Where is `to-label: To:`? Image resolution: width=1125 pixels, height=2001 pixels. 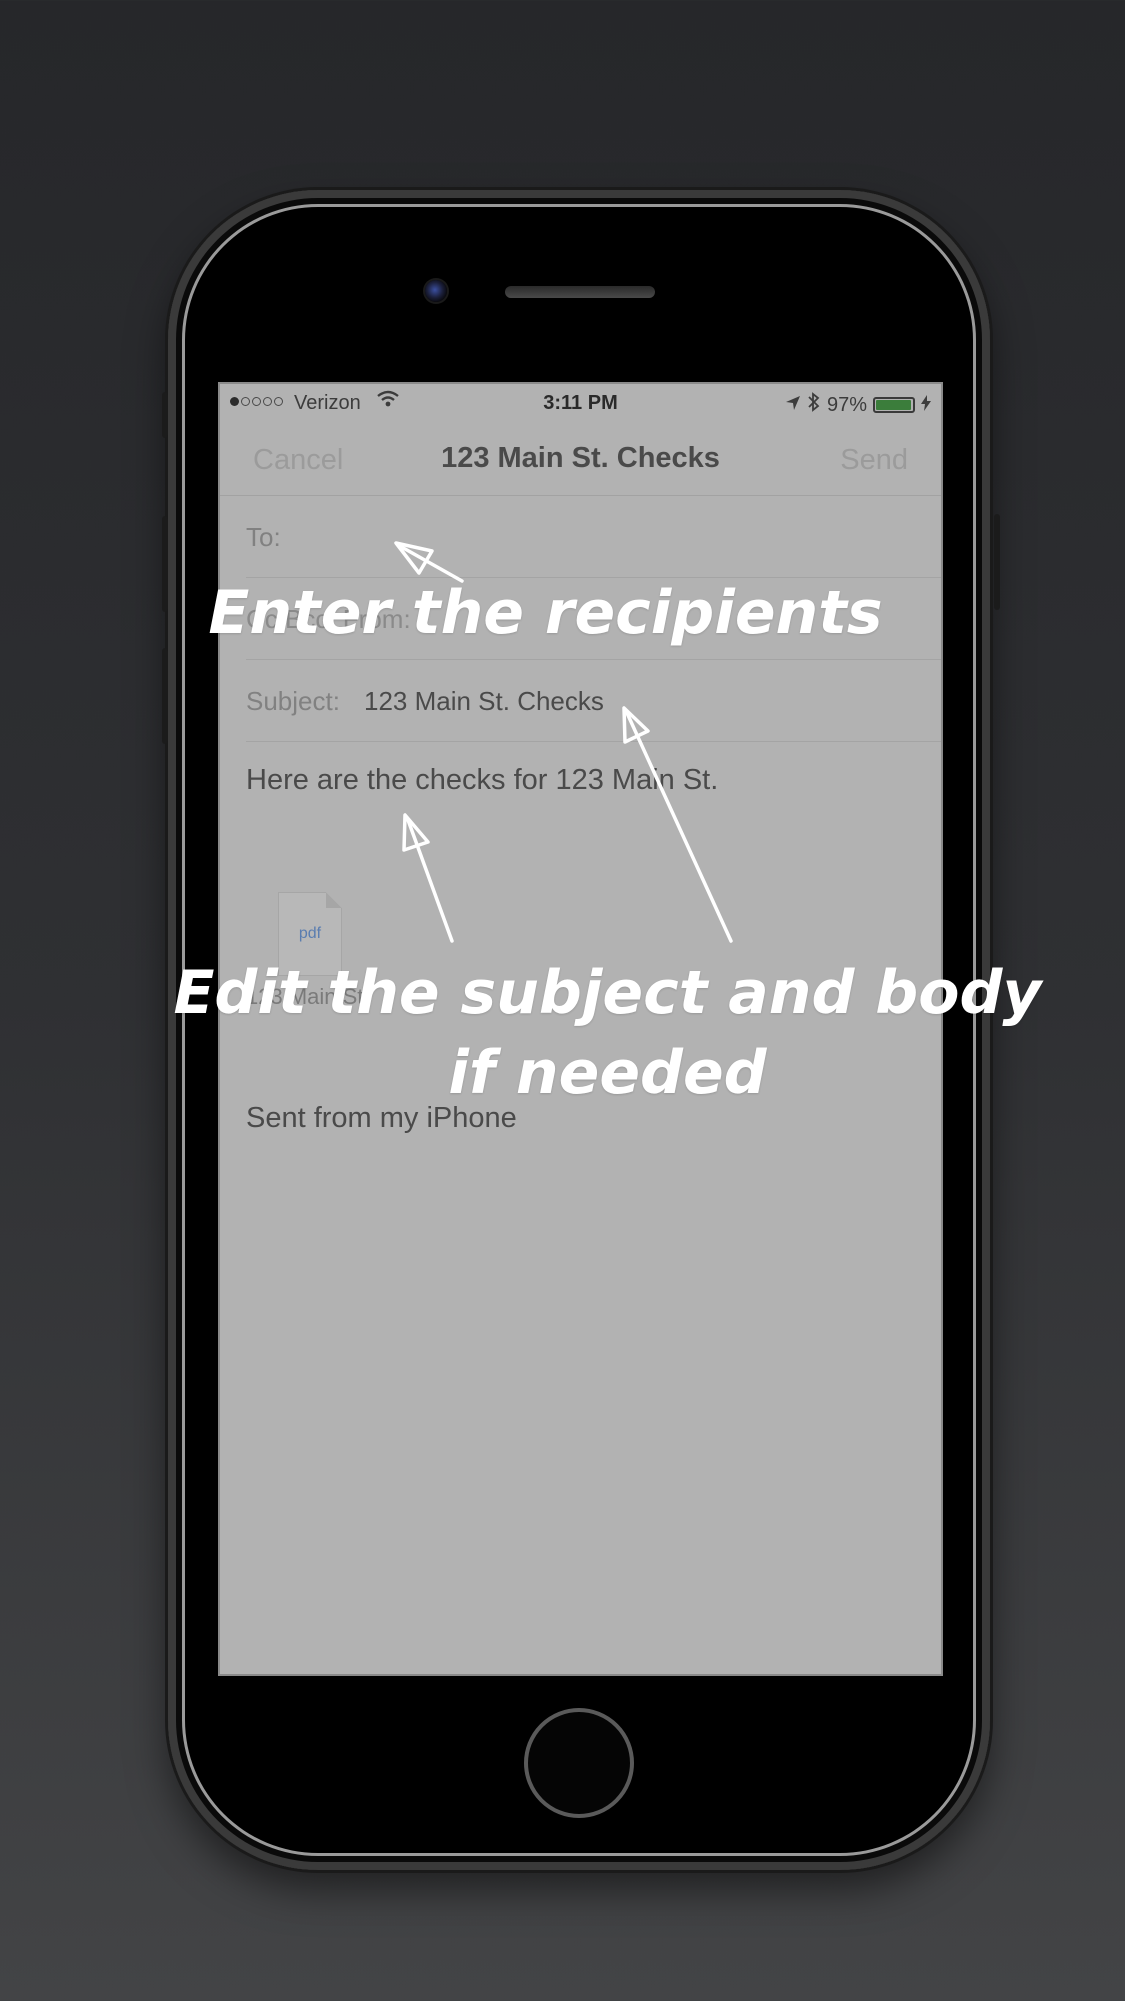
to-label: To: is located at coordinates (263, 537).